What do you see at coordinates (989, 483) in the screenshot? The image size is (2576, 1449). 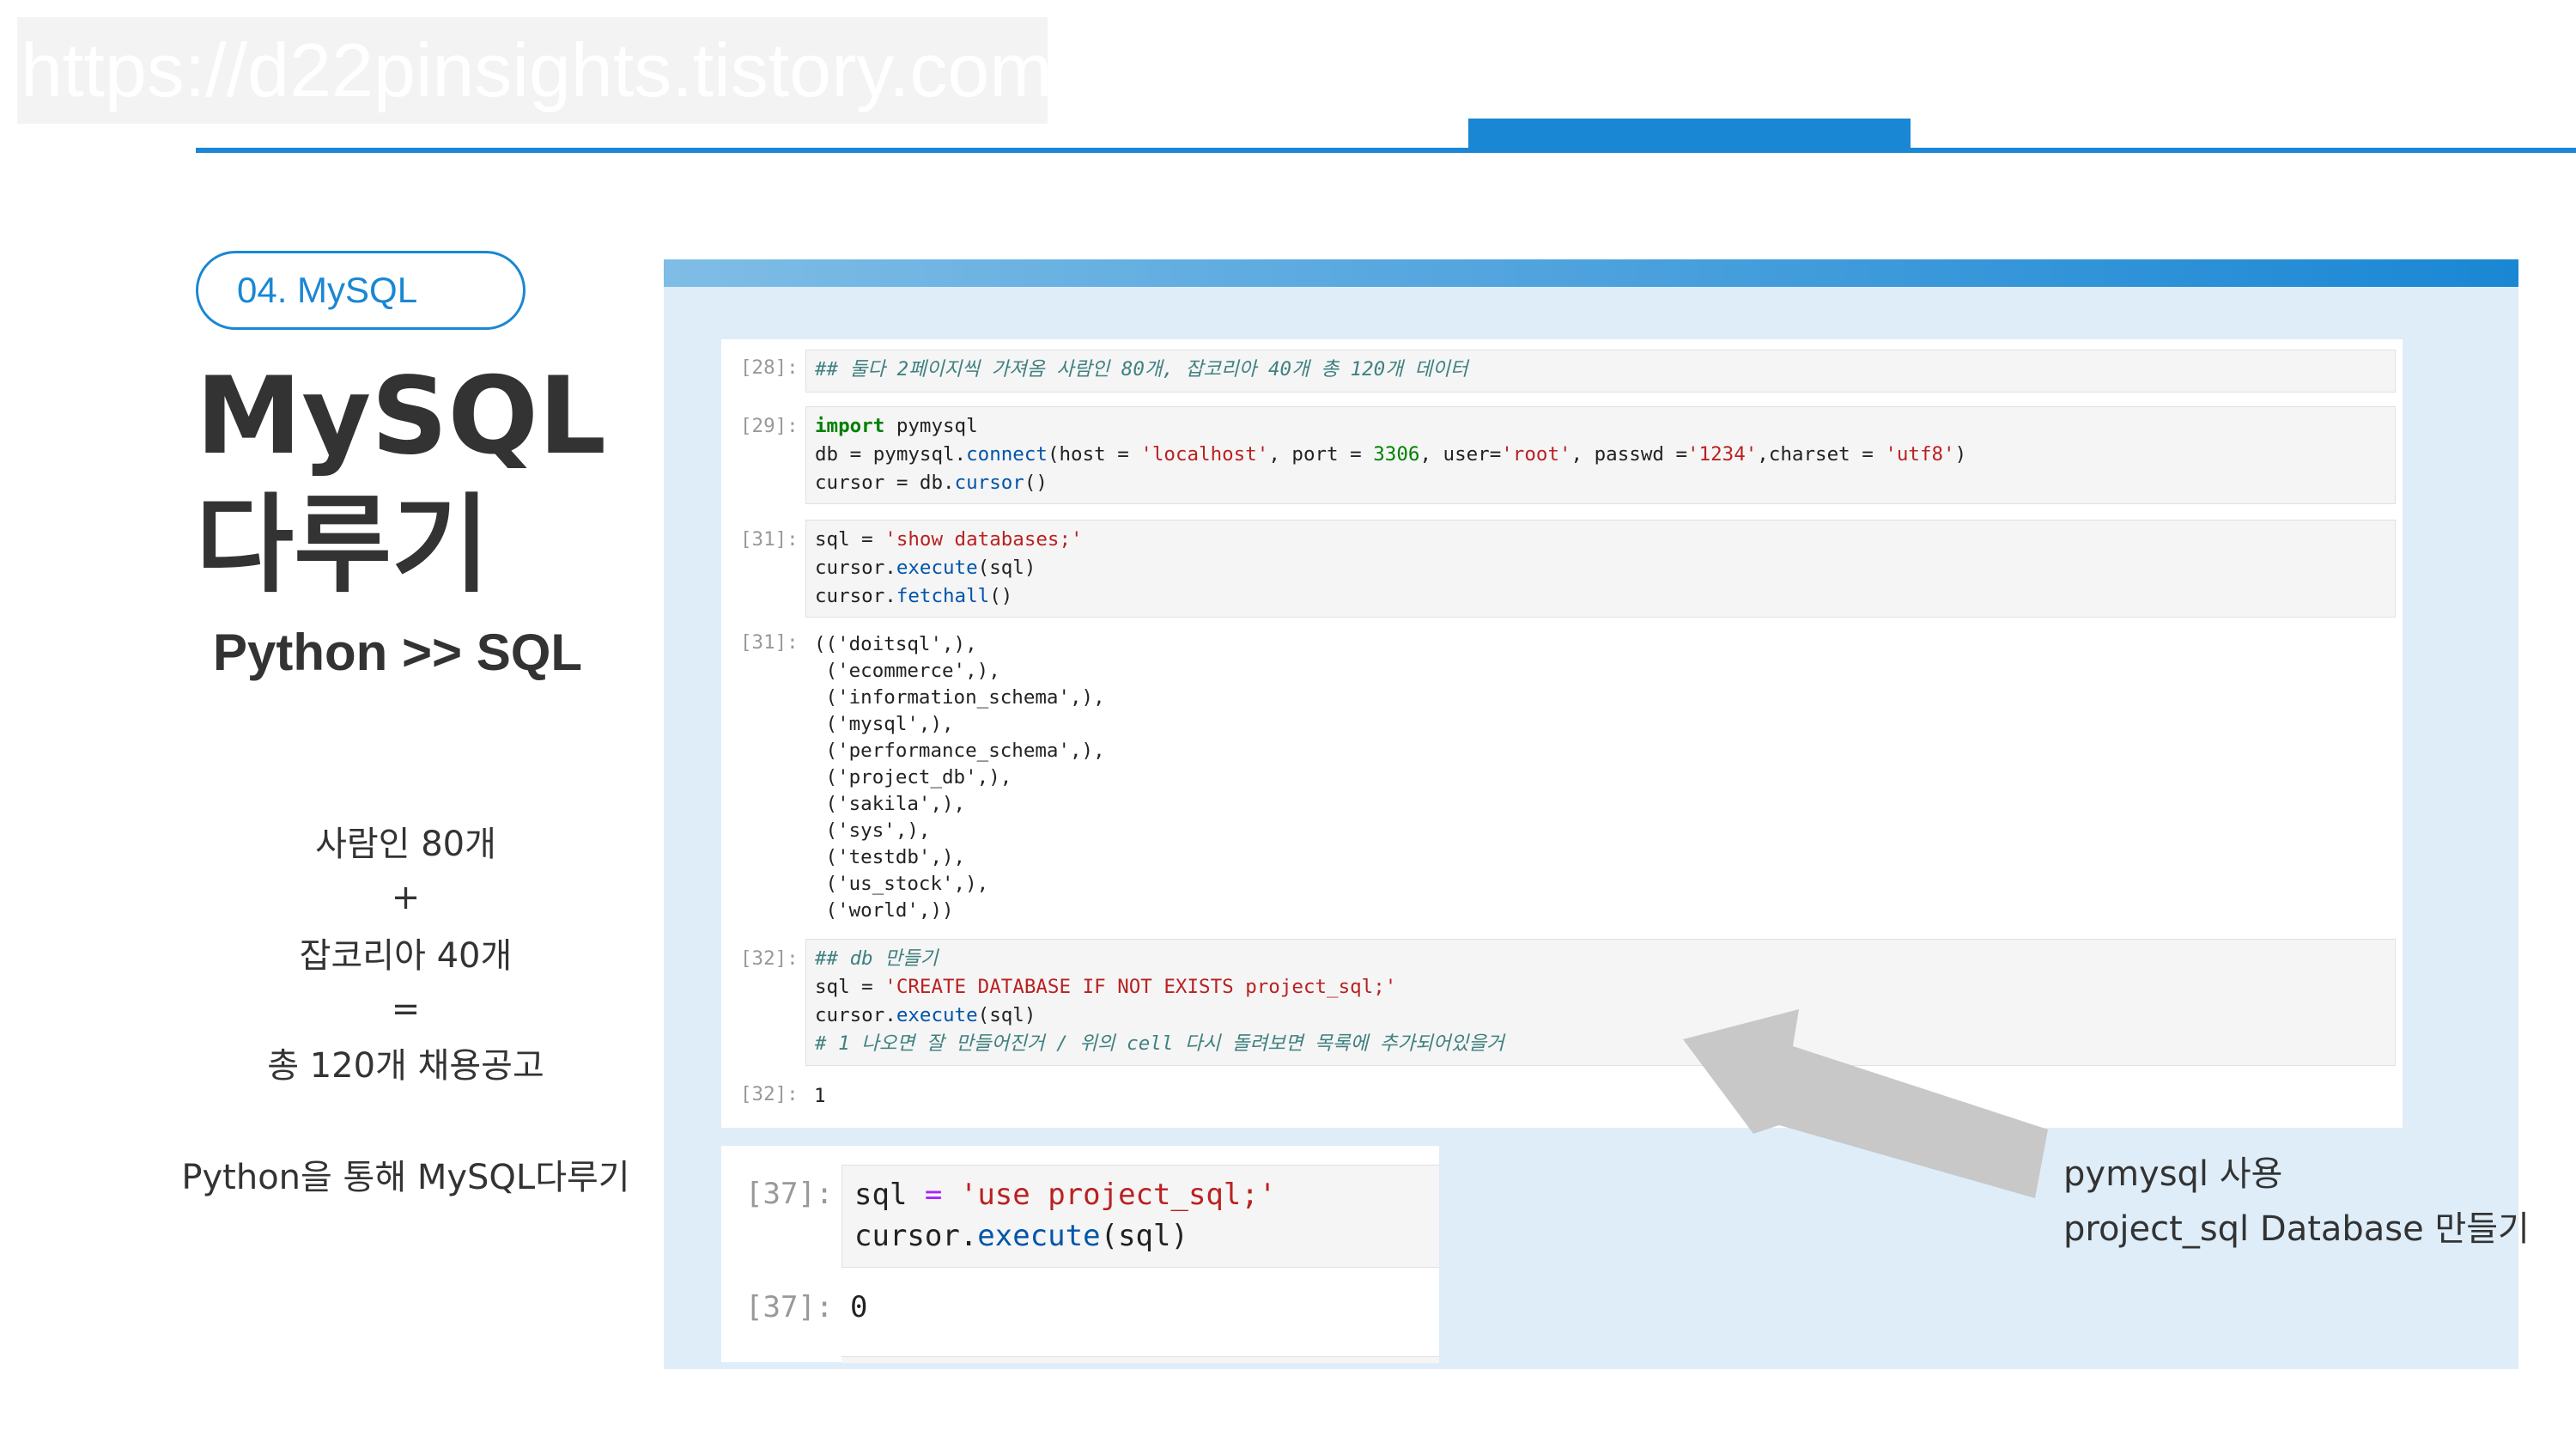 I see `code-function: cursor` at bounding box center [989, 483].